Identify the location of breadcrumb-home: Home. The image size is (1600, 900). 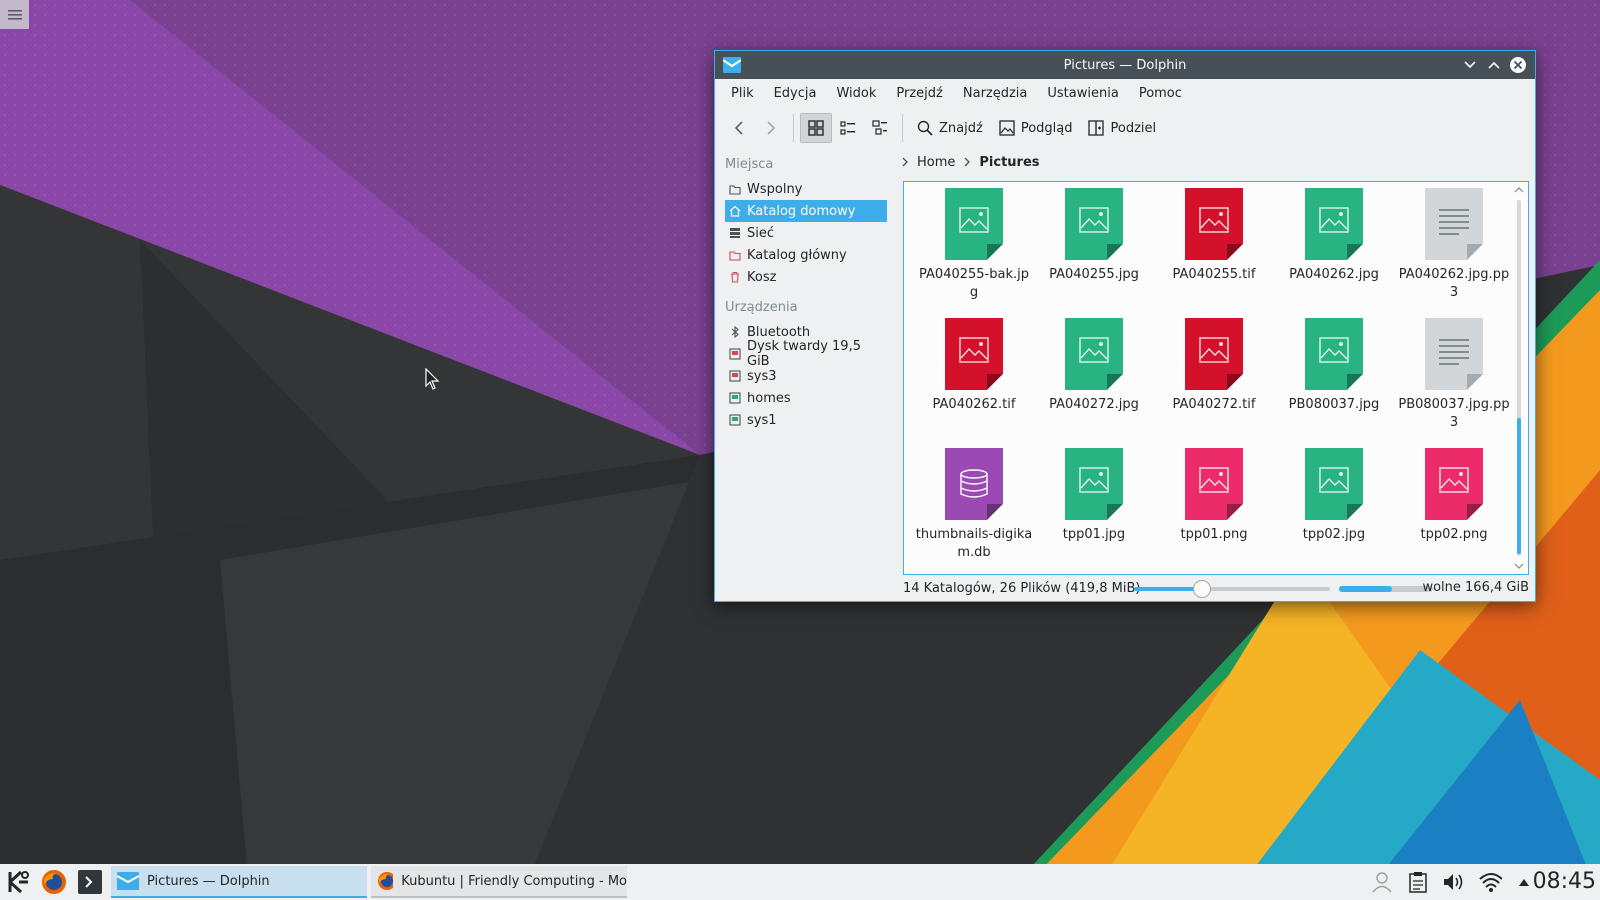
(936, 162).